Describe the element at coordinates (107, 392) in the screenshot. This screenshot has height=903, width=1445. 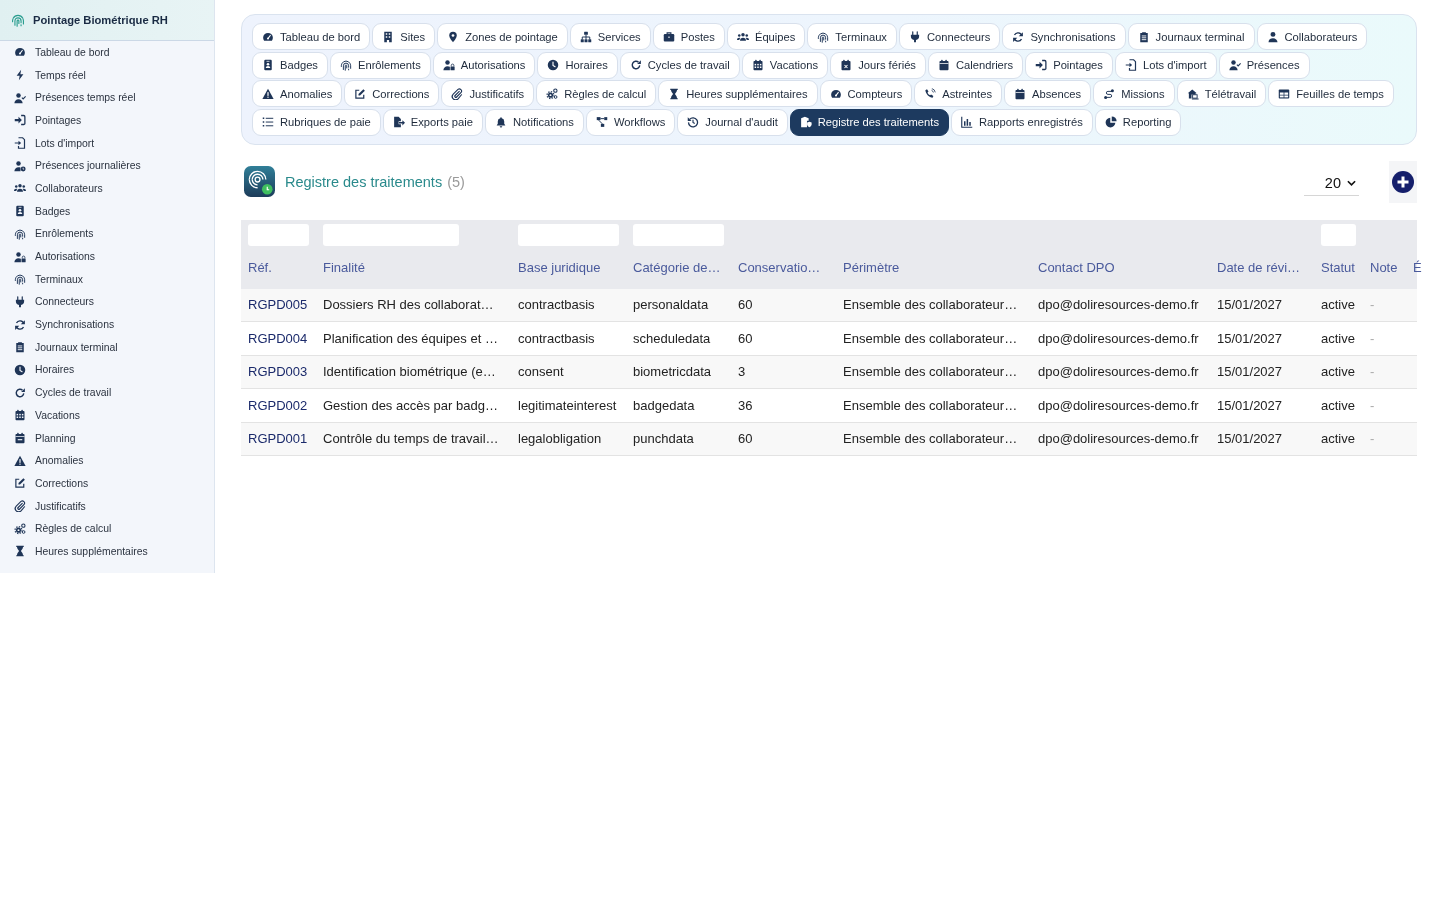
I see `sidebar-item: Cycles de travail` at that location.